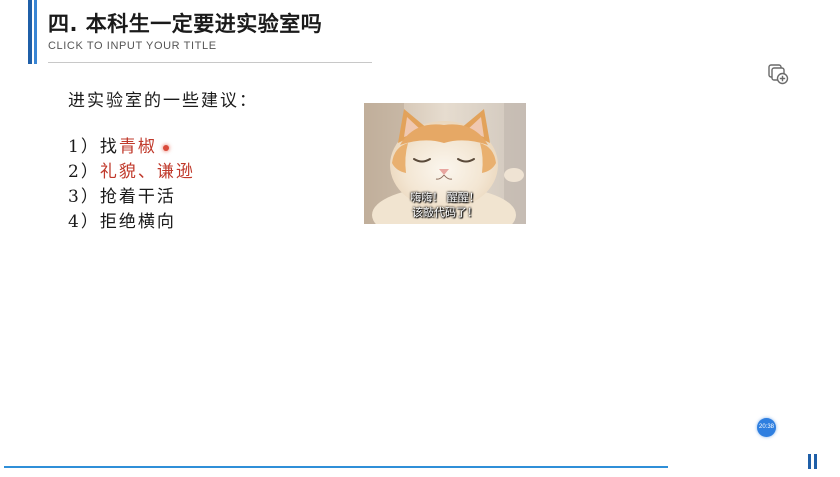 The width and height of the screenshot is (840, 477). What do you see at coordinates (445, 212) in the screenshot?
I see `image-caption-line2: 该敲代码了！` at bounding box center [445, 212].